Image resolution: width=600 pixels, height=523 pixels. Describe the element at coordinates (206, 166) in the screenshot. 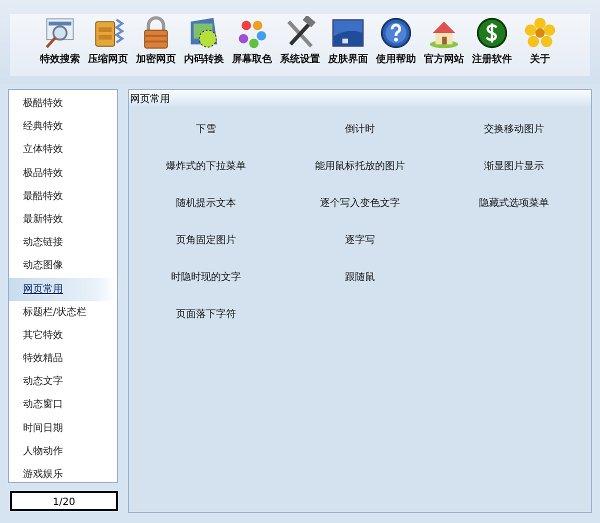

I see `effect-link: 爆炸式的下拉菜单` at that location.